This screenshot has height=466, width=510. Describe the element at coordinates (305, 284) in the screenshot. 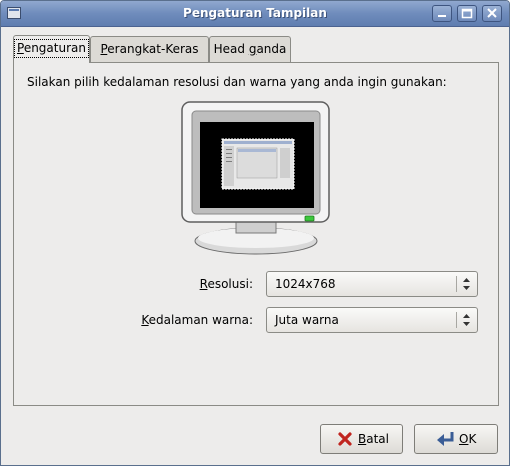

I see `resolution-value: 1024x768` at that location.